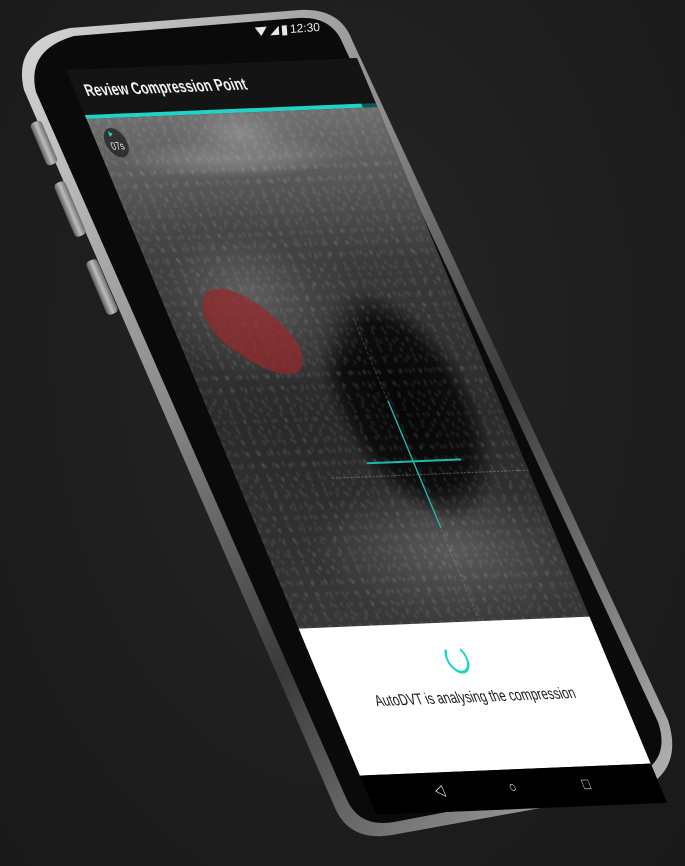 The width and height of the screenshot is (685, 866). I want to click on play-icon, so click(110, 133).